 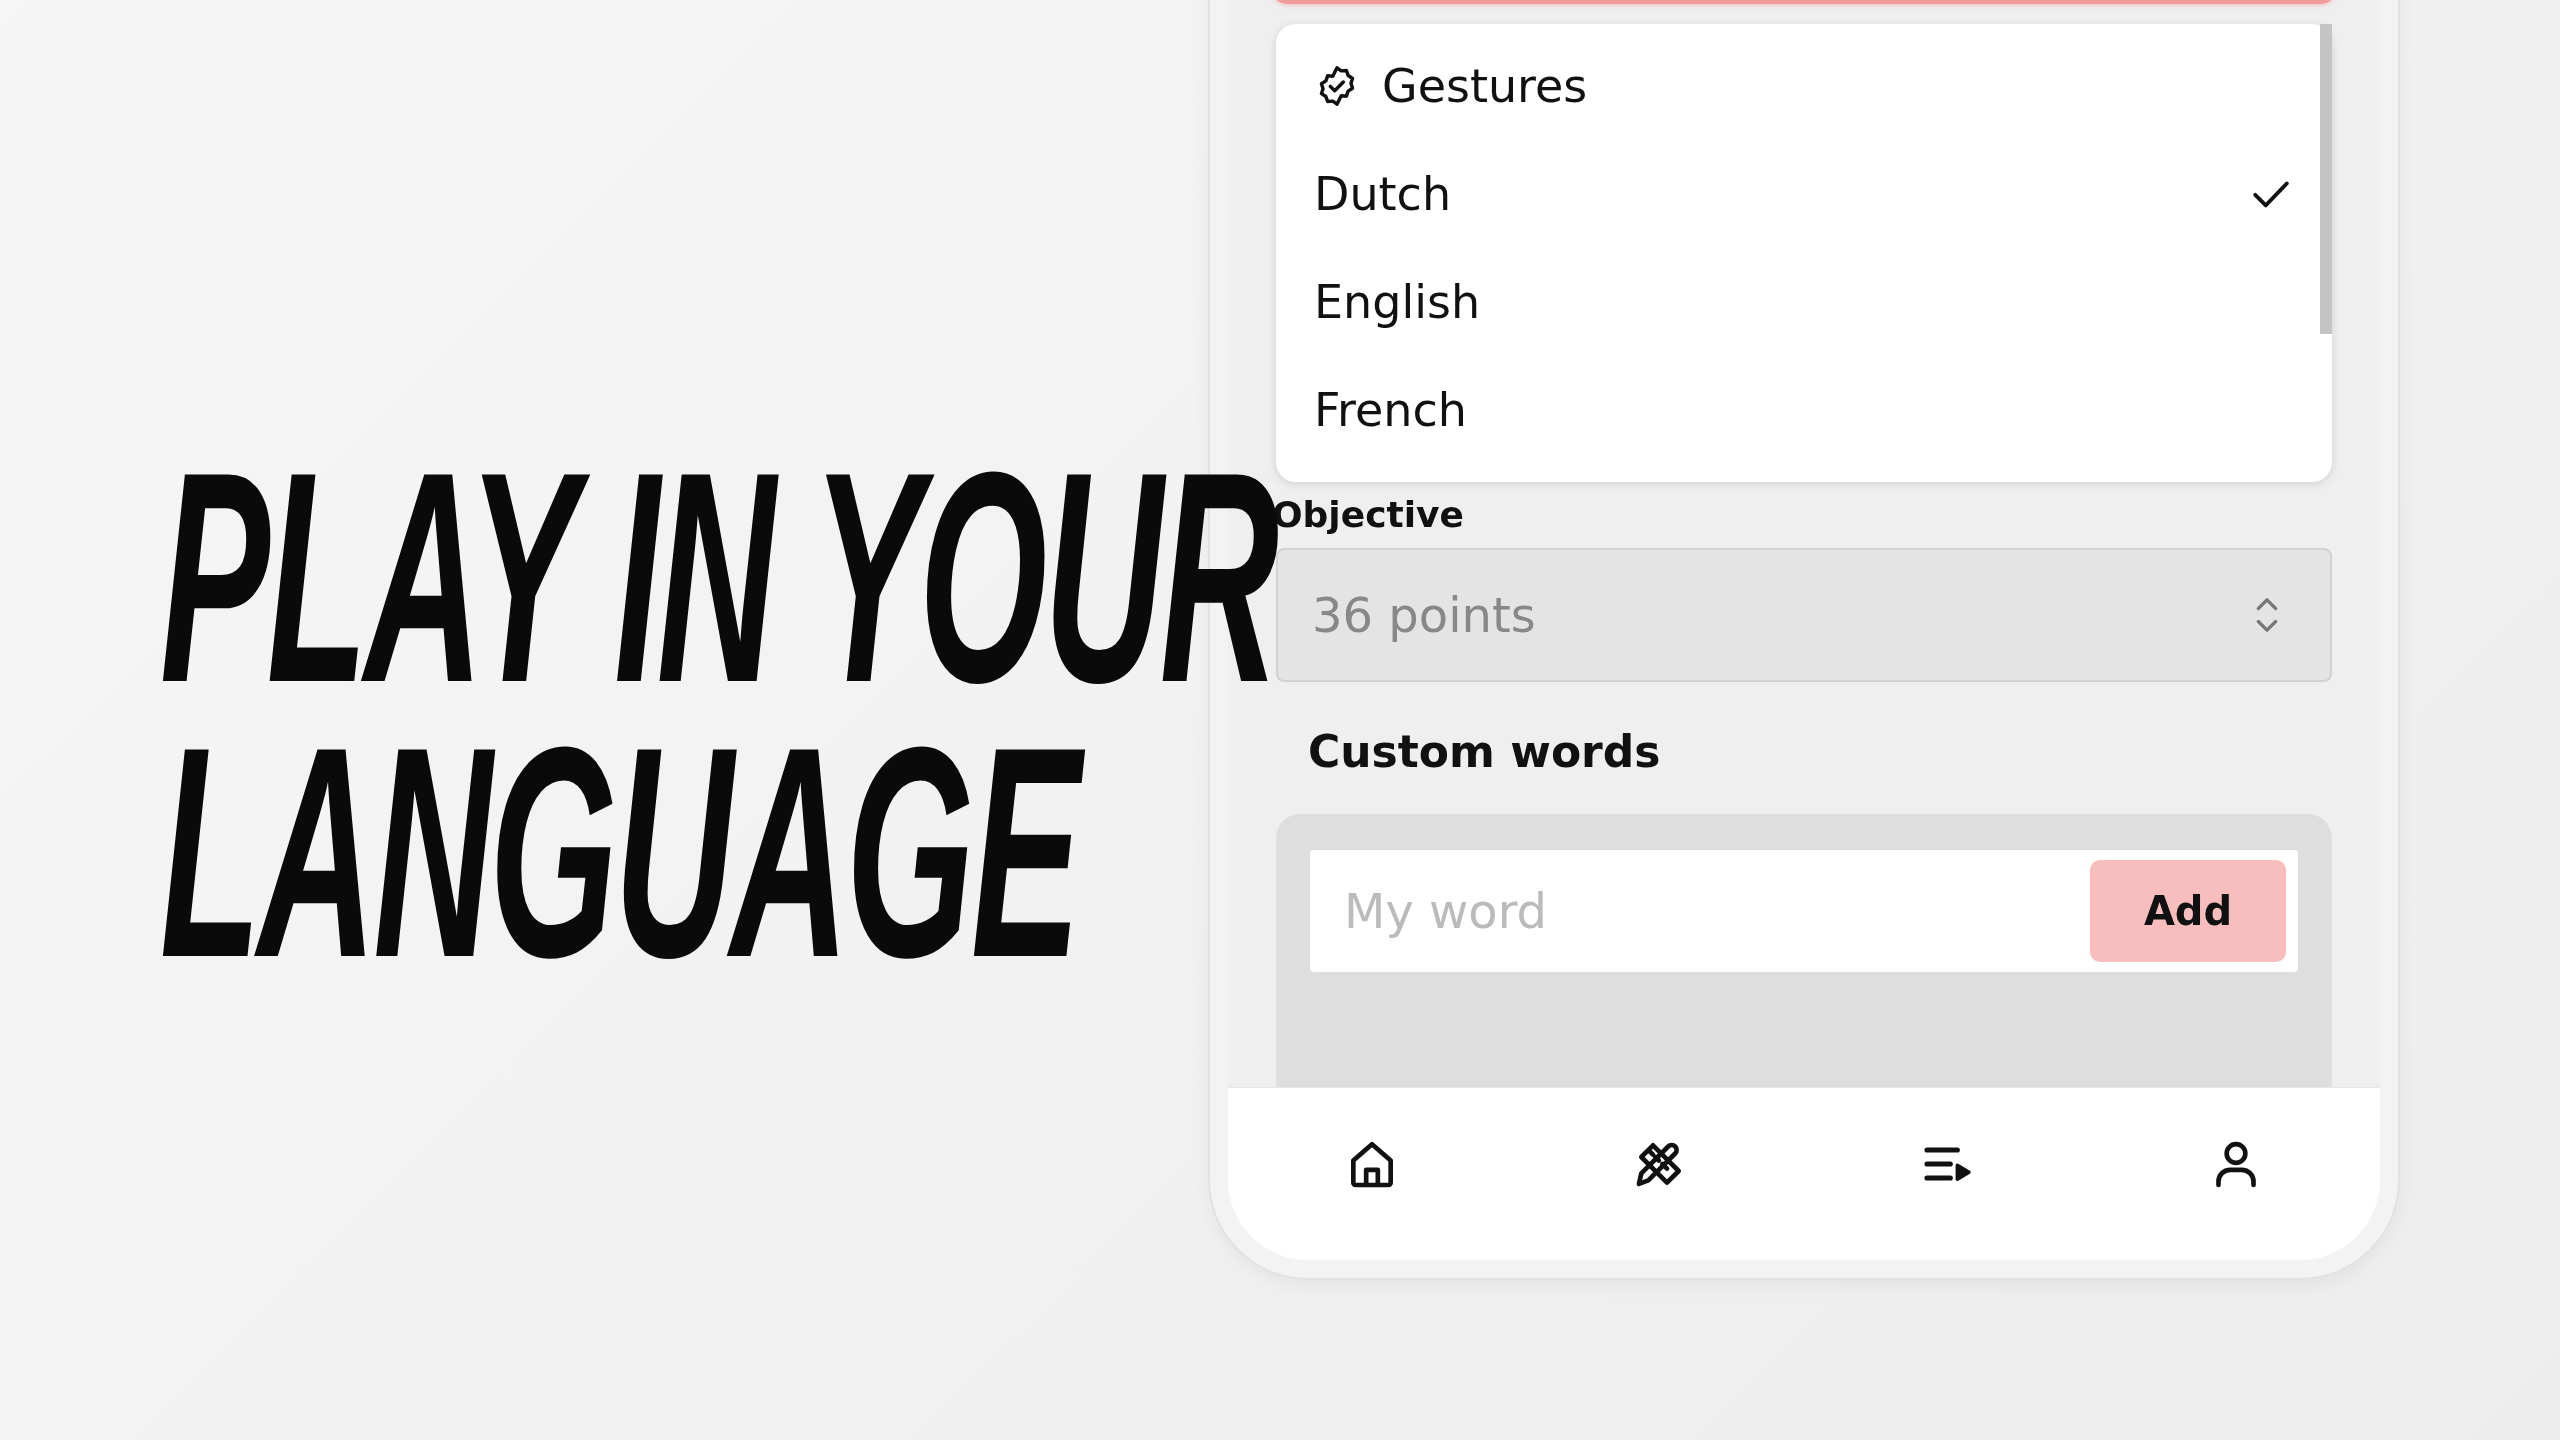 I want to click on scrollbar, so click(x=2326, y=179).